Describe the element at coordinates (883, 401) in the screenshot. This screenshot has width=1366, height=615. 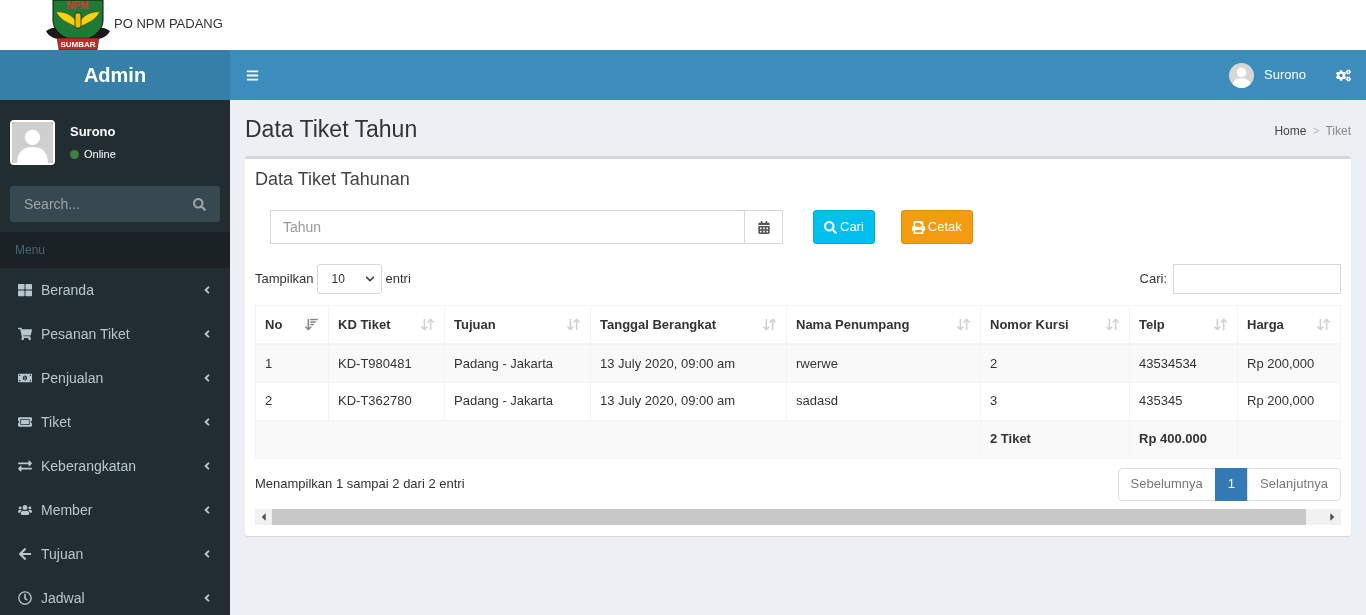
I see `table-cell: sadasd` at that location.